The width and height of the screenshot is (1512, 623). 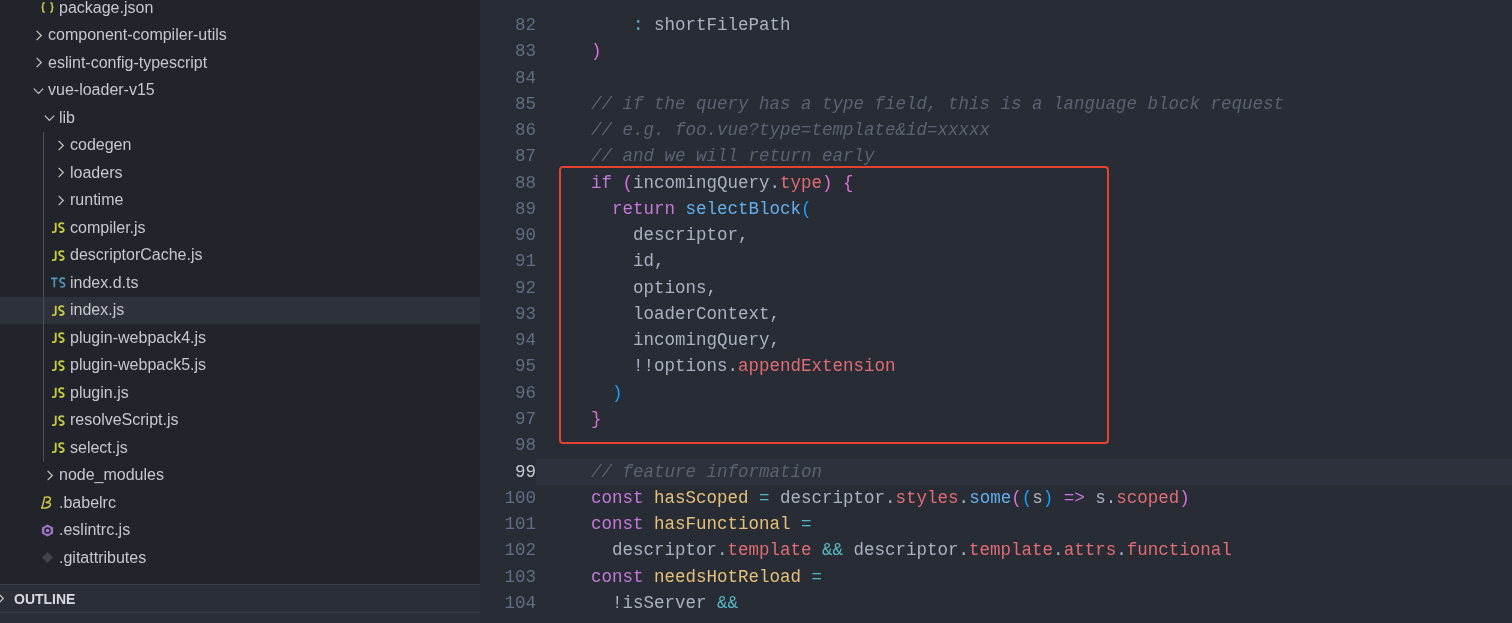 I want to click on code-line: : shortFilePath, so click(x=711, y=25).